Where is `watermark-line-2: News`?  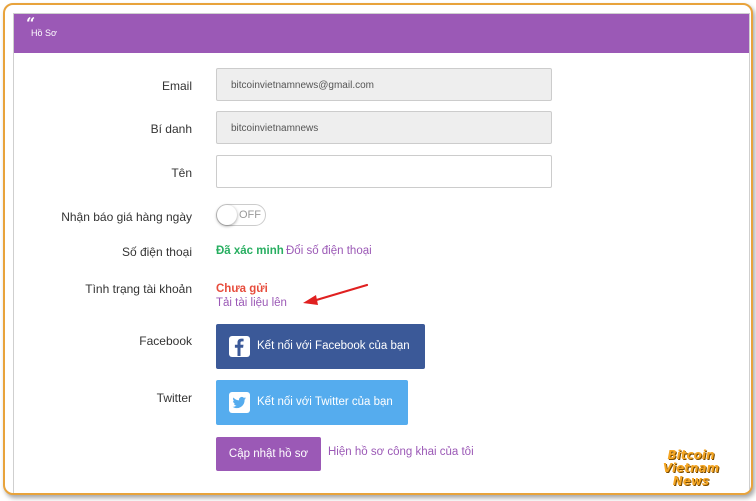 watermark-line-2: News is located at coordinates (691, 481).